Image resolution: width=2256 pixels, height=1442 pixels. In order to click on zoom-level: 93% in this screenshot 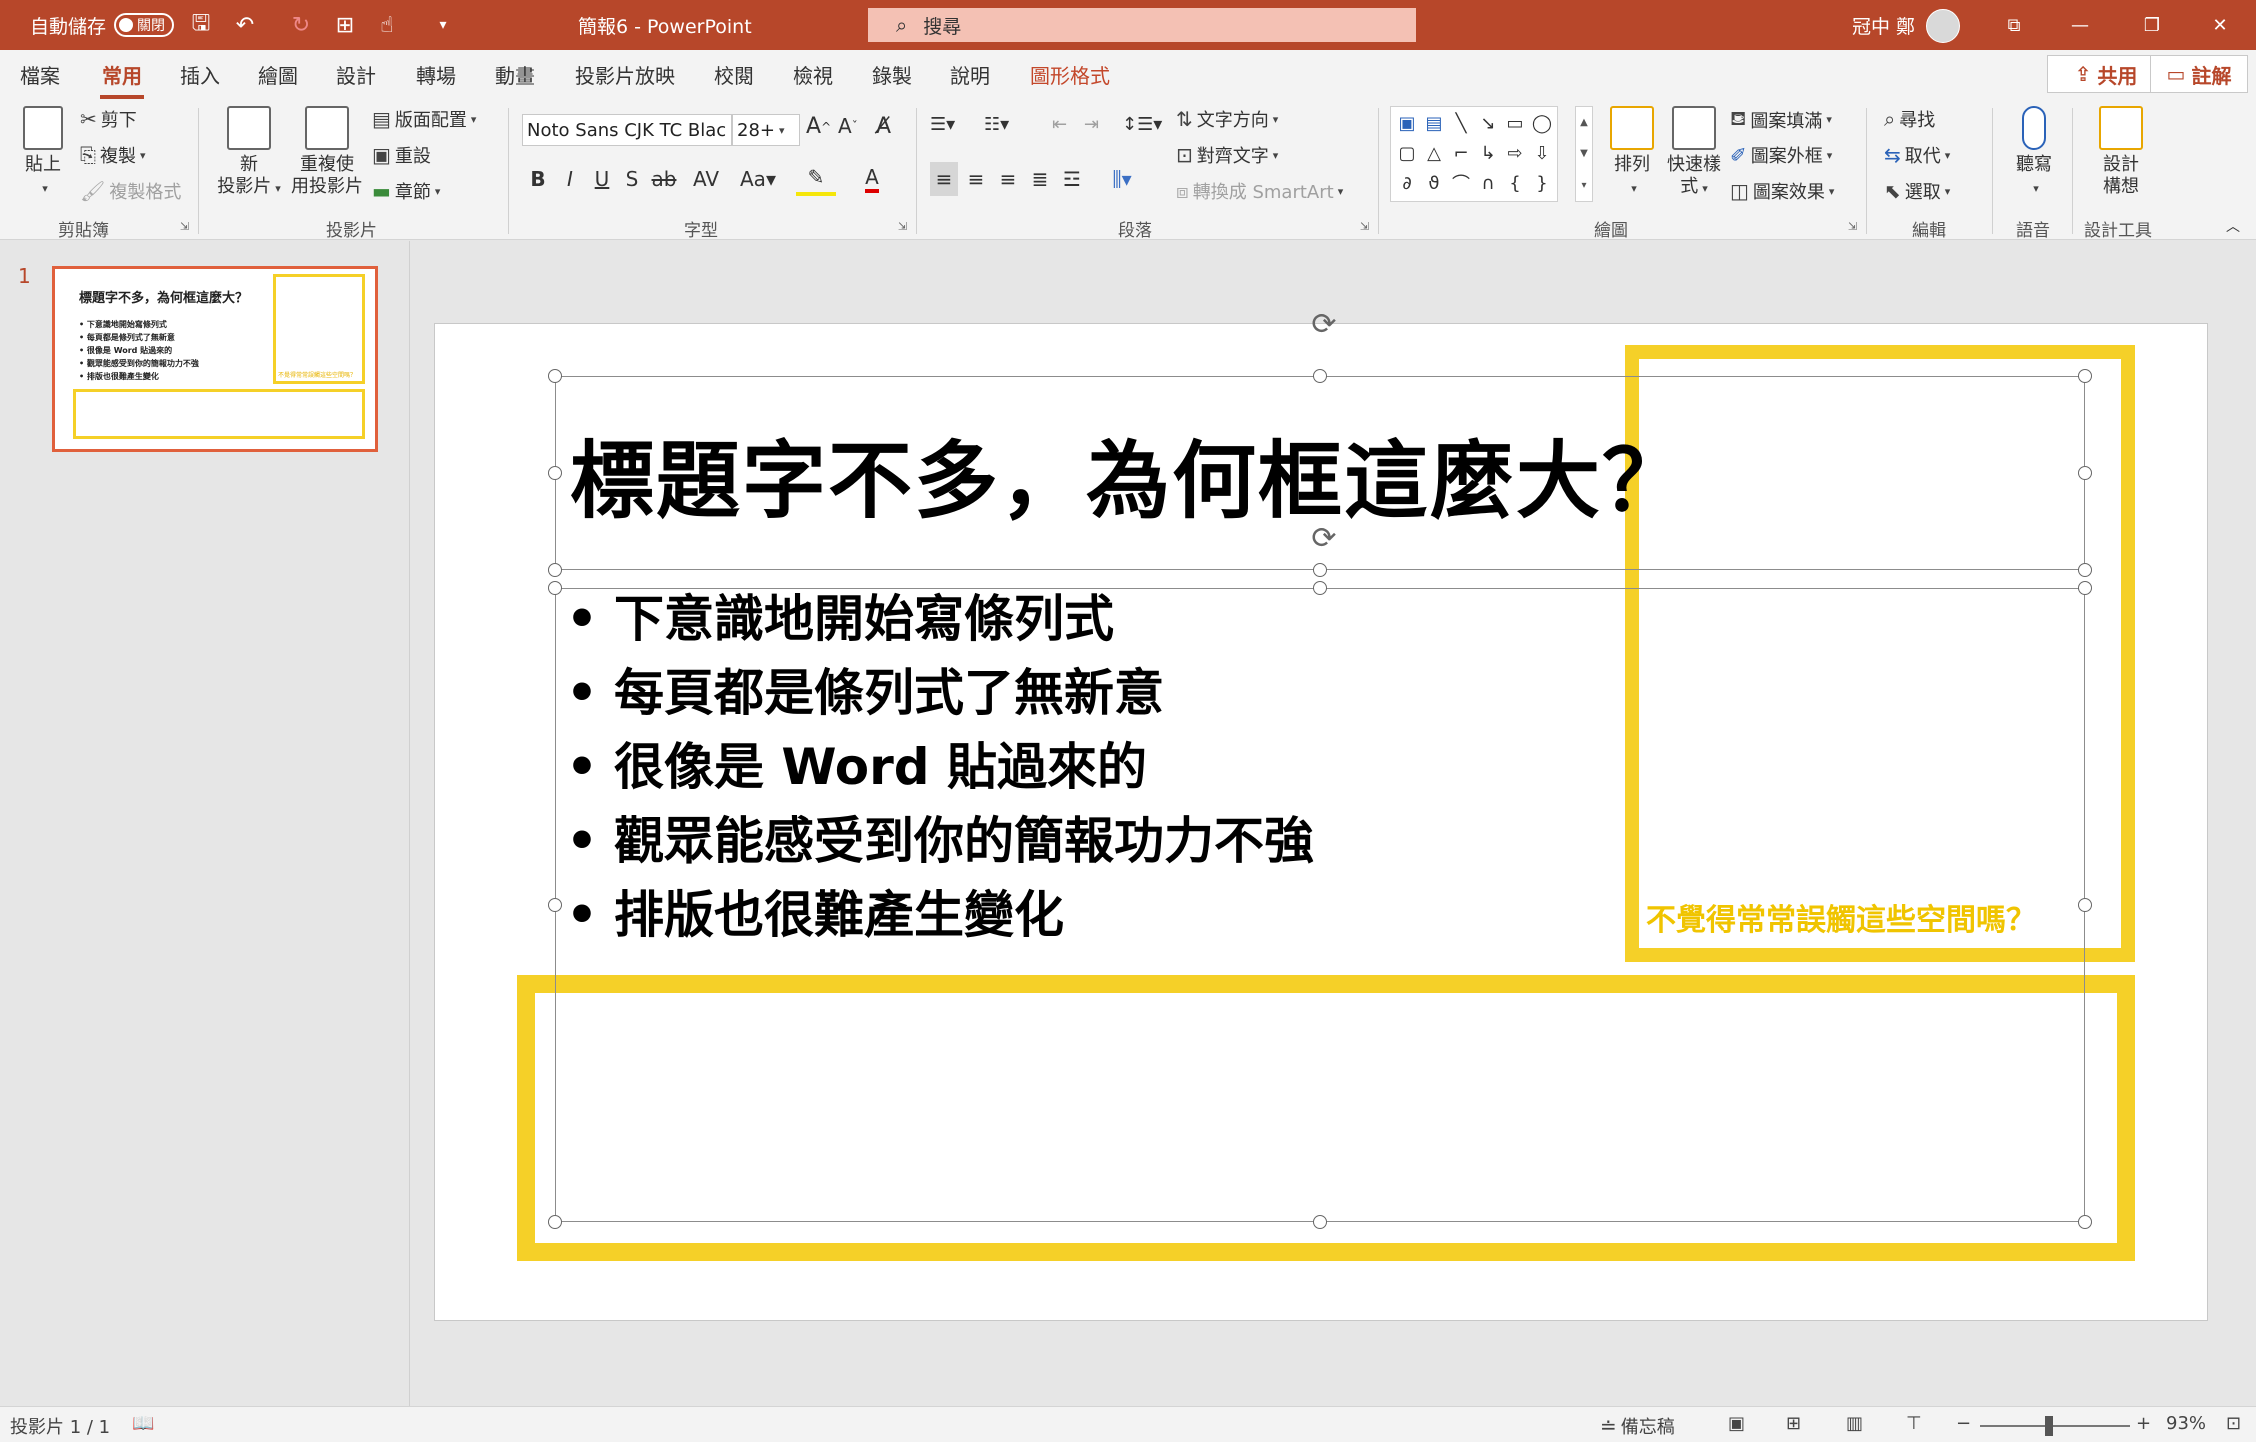, I will do `click(2186, 1423)`.